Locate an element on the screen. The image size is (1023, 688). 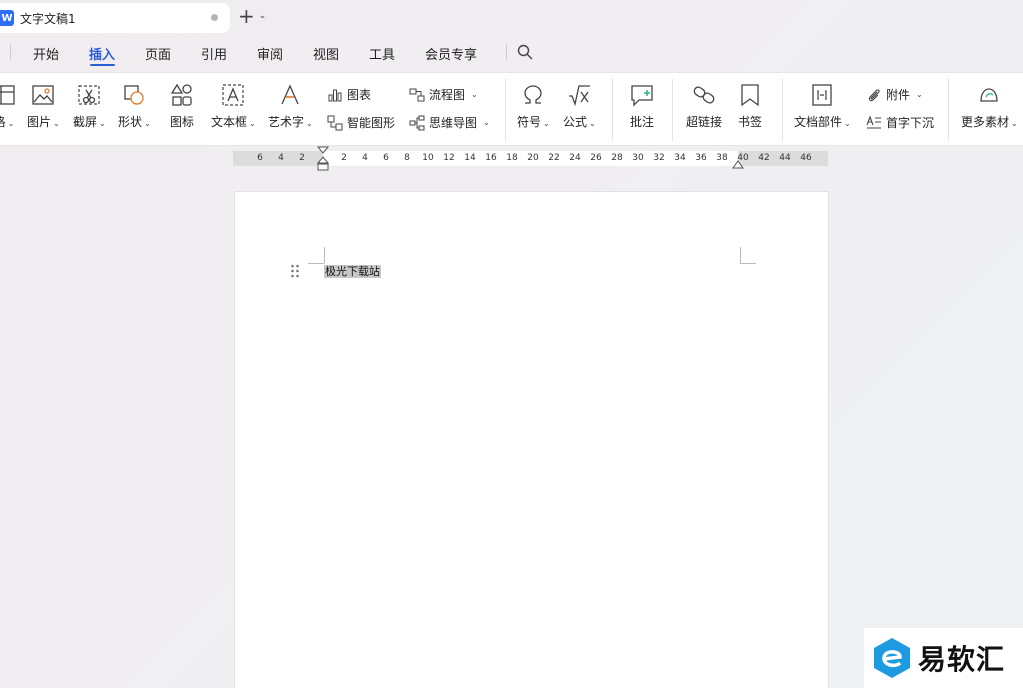
ruler-tick-label: 14 is located at coordinates (470, 158).